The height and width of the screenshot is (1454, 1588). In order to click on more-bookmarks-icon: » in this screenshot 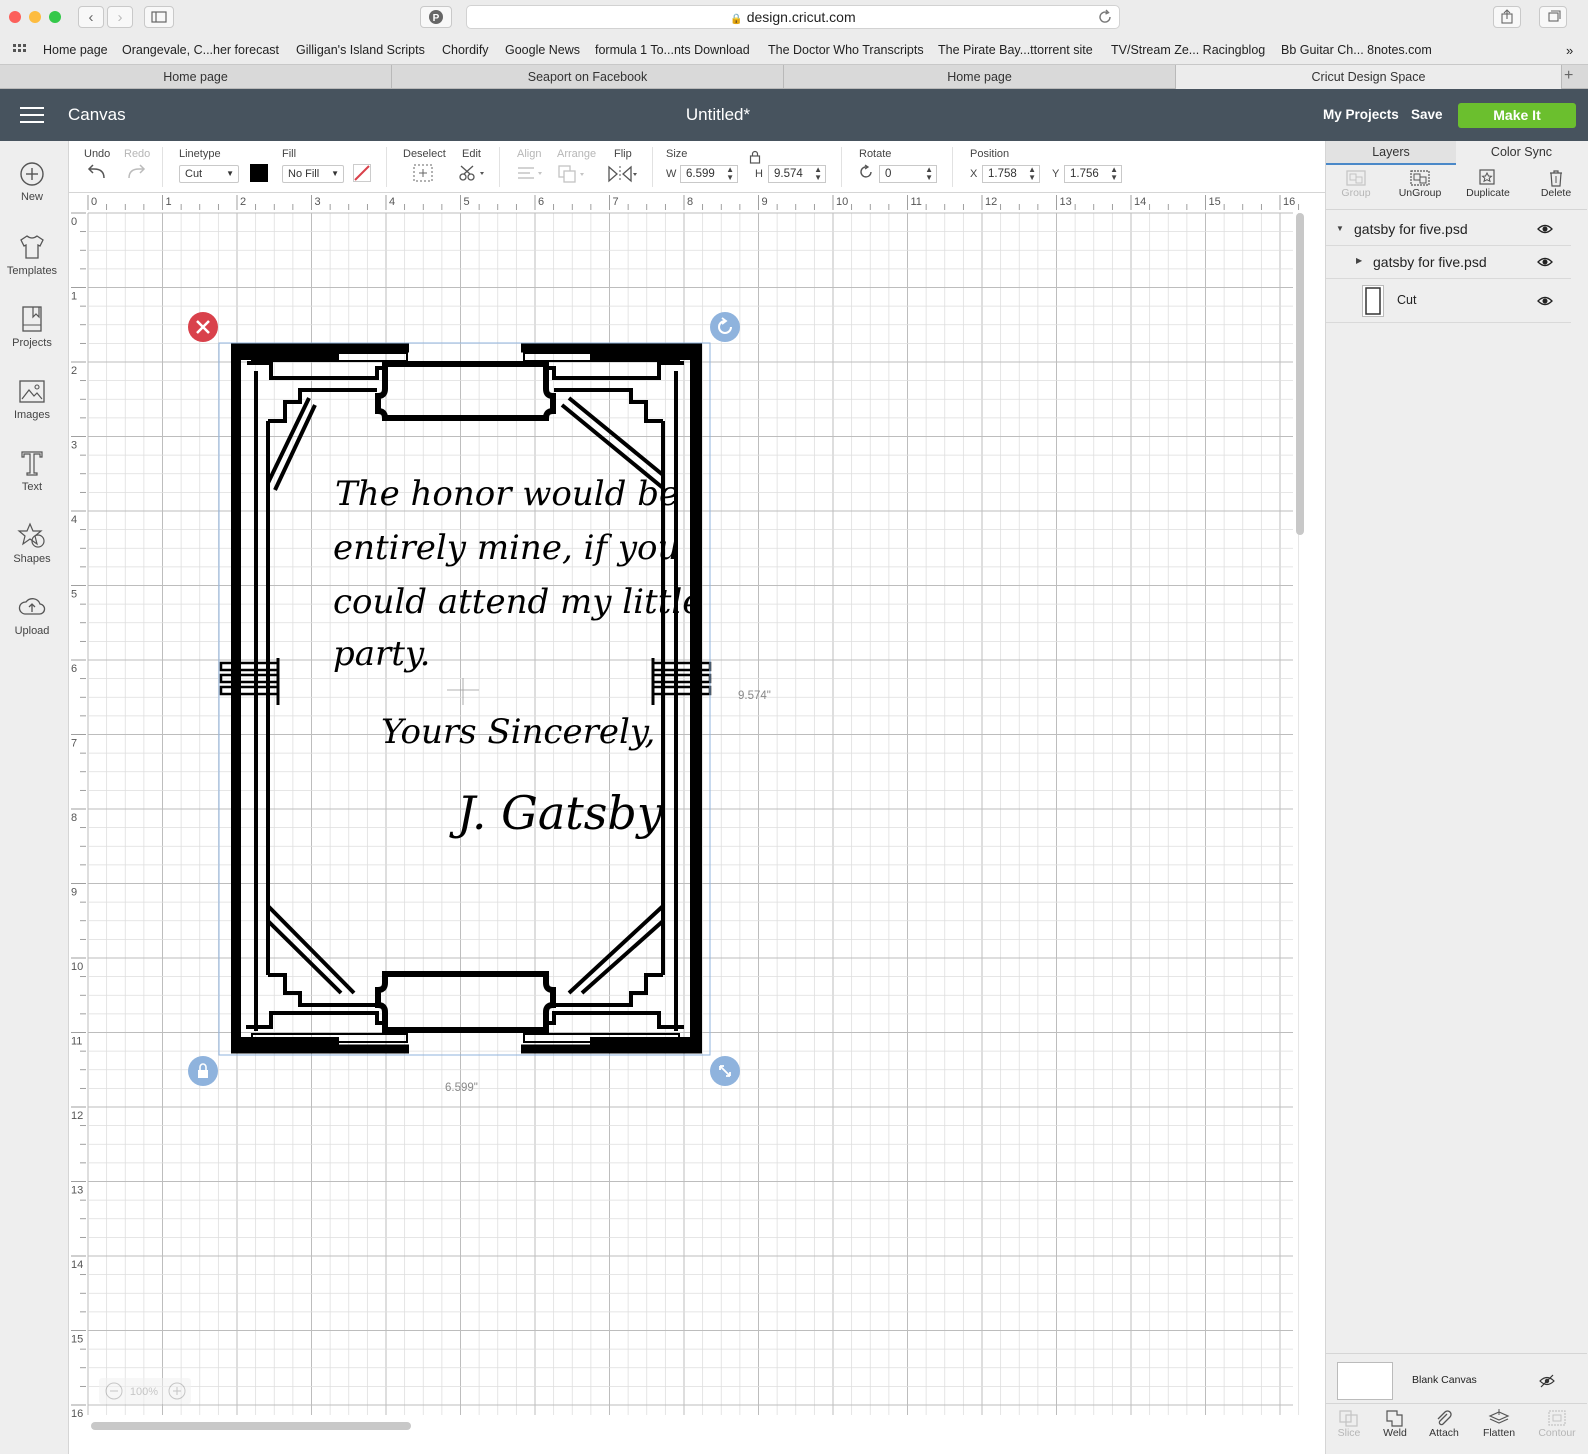, I will do `click(1569, 50)`.